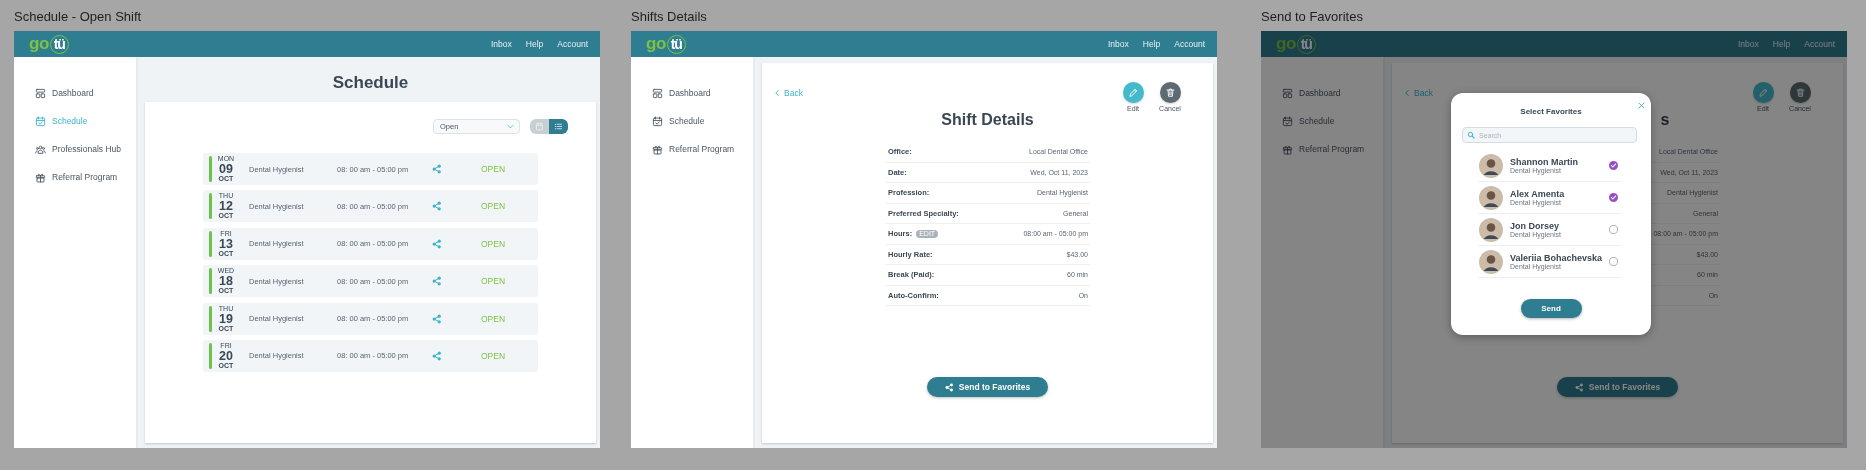 The height and width of the screenshot is (470, 1866). Describe the element at coordinates (788, 93) in the screenshot. I see `back-link: Back` at that location.